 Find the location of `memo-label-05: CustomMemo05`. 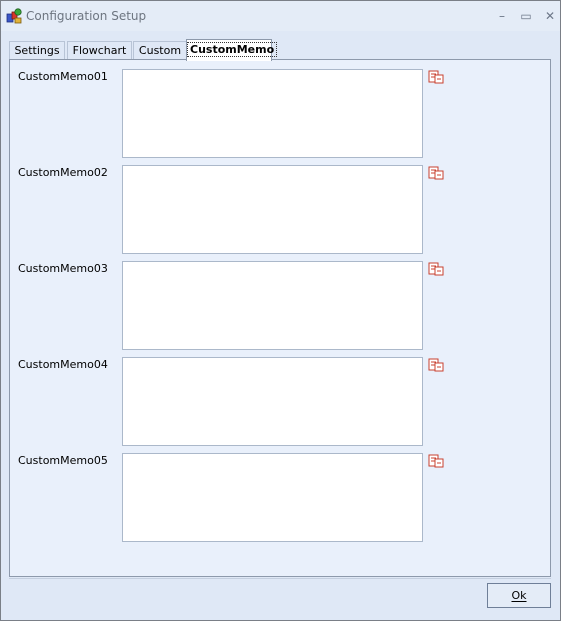

memo-label-05: CustomMemo05 is located at coordinates (63, 460).